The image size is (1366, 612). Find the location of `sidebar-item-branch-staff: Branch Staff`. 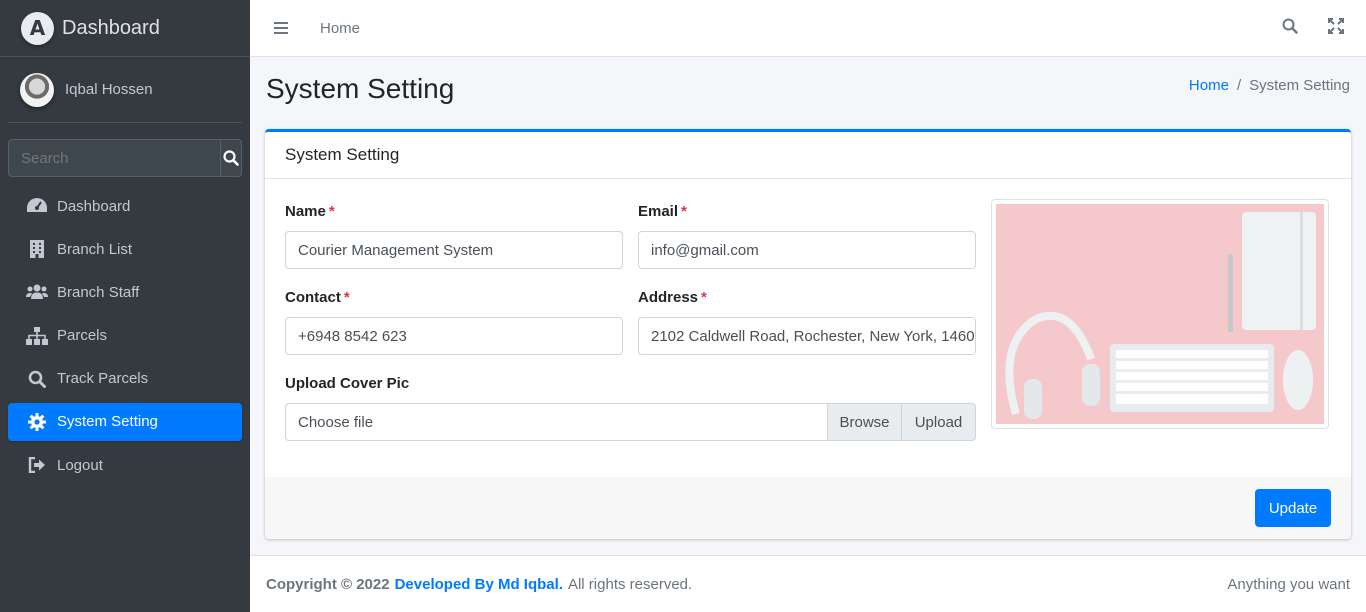

sidebar-item-branch-staff: Branch Staff is located at coordinates (125, 292).